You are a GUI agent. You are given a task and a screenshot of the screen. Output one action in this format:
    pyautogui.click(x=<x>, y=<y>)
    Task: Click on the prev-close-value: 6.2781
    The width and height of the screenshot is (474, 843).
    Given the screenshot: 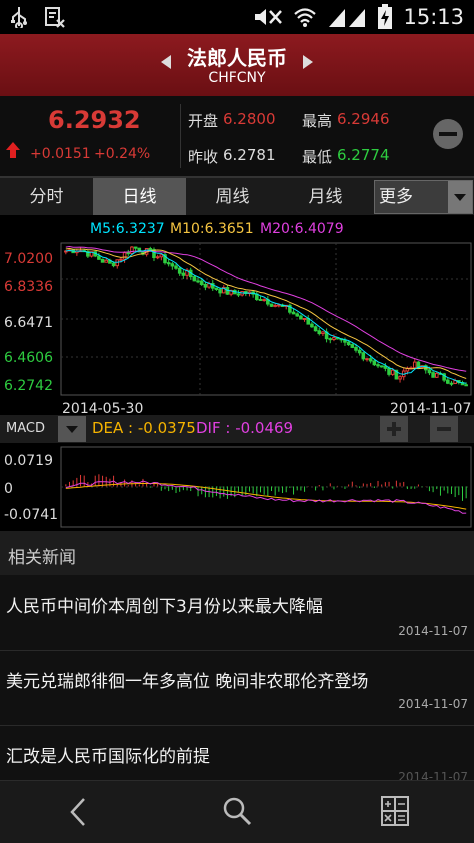 What is the action you would take?
    pyautogui.click(x=249, y=155)
    